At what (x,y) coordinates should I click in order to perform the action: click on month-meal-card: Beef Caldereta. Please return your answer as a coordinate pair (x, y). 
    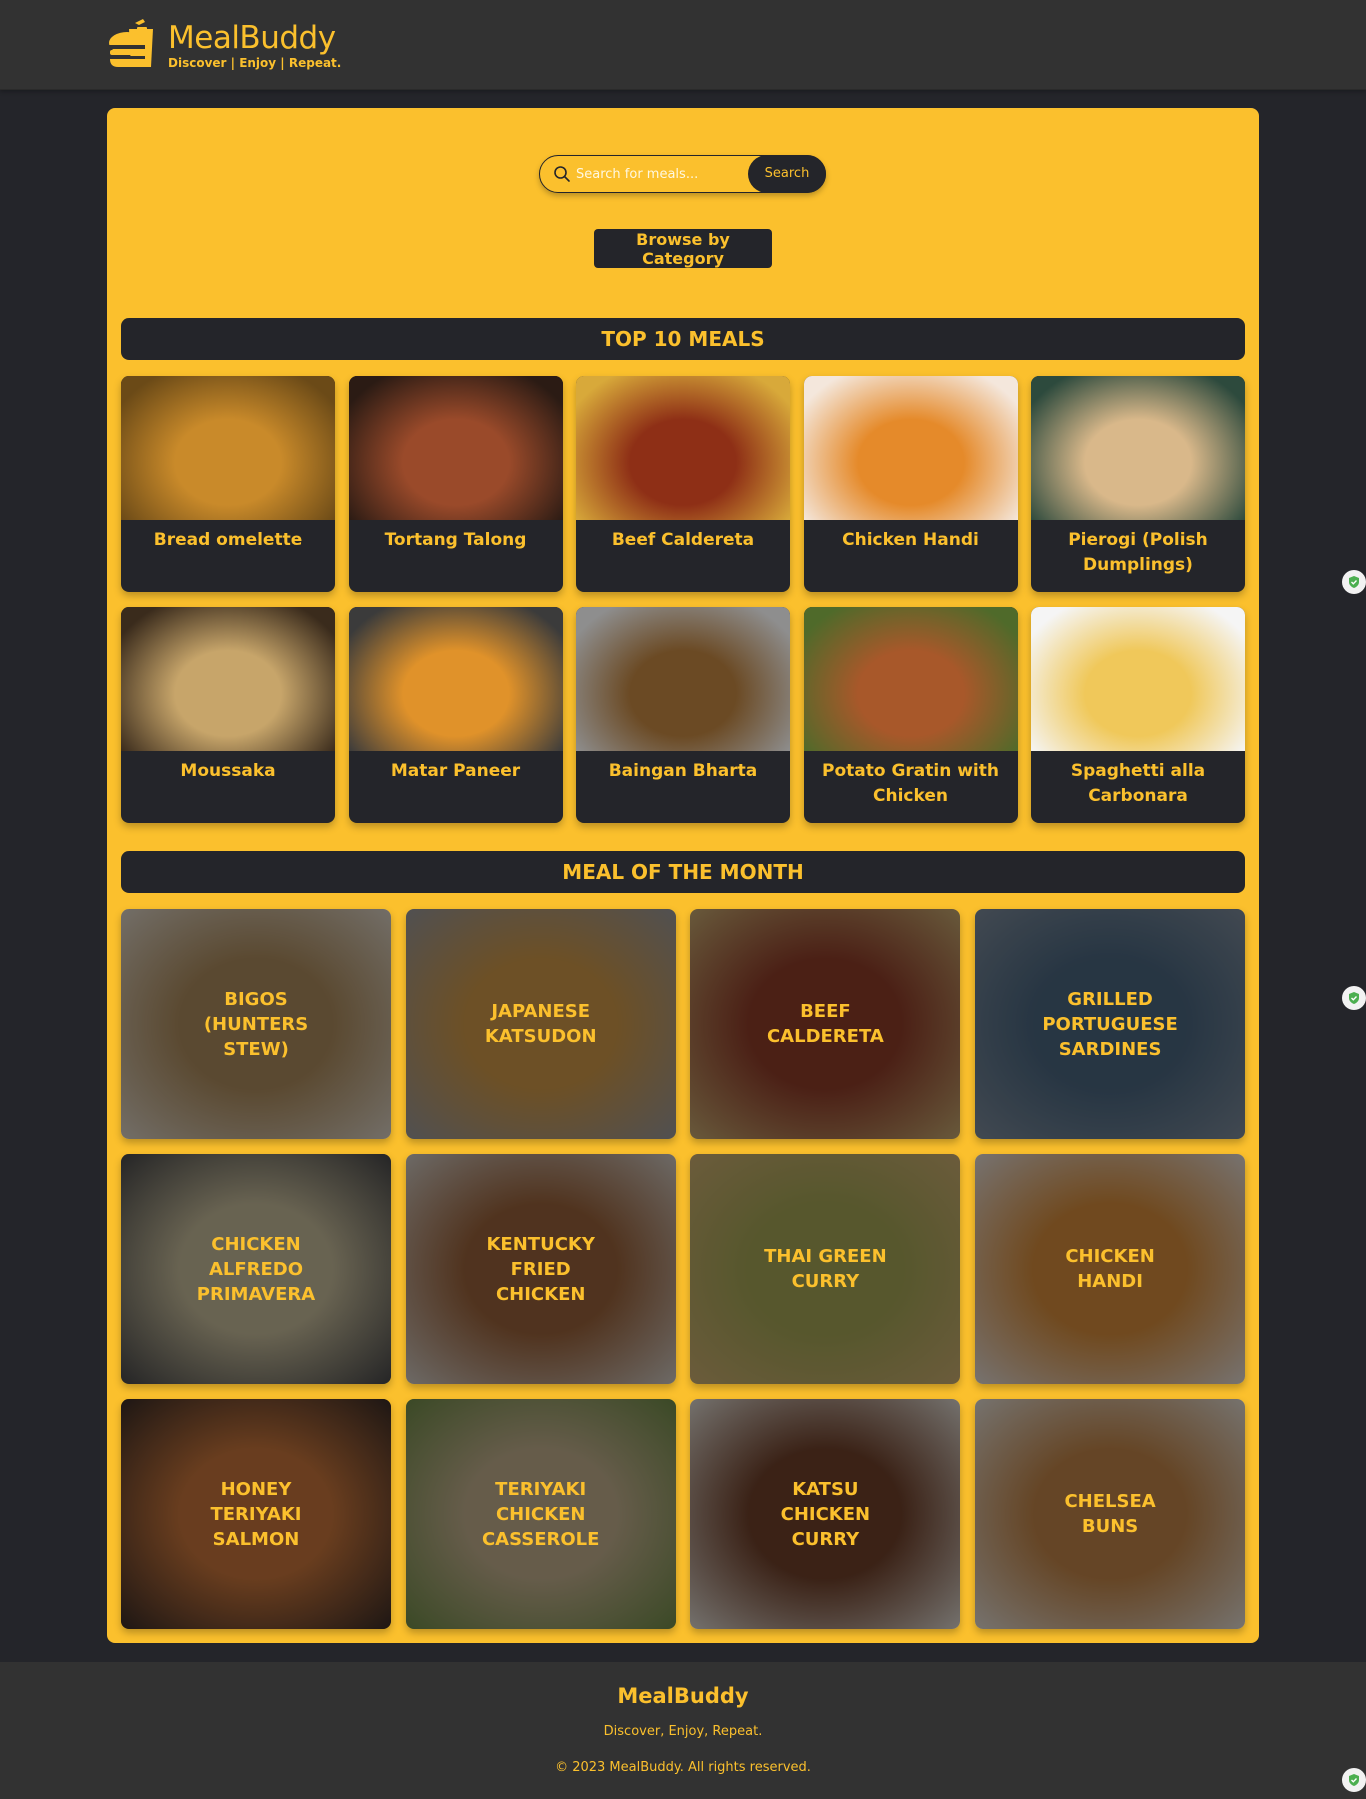
    Looking at the image, I should click on (825, 1024).